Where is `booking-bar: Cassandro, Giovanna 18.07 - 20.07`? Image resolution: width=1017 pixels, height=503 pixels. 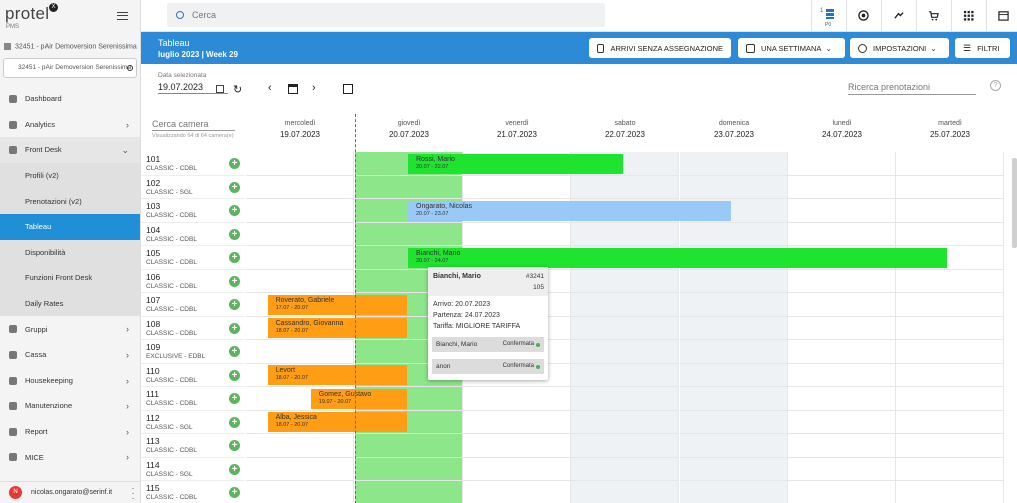 booking-bar: Cassandro, Giovanna 18.07 - 20.07 is located at coordinates (337, 328).